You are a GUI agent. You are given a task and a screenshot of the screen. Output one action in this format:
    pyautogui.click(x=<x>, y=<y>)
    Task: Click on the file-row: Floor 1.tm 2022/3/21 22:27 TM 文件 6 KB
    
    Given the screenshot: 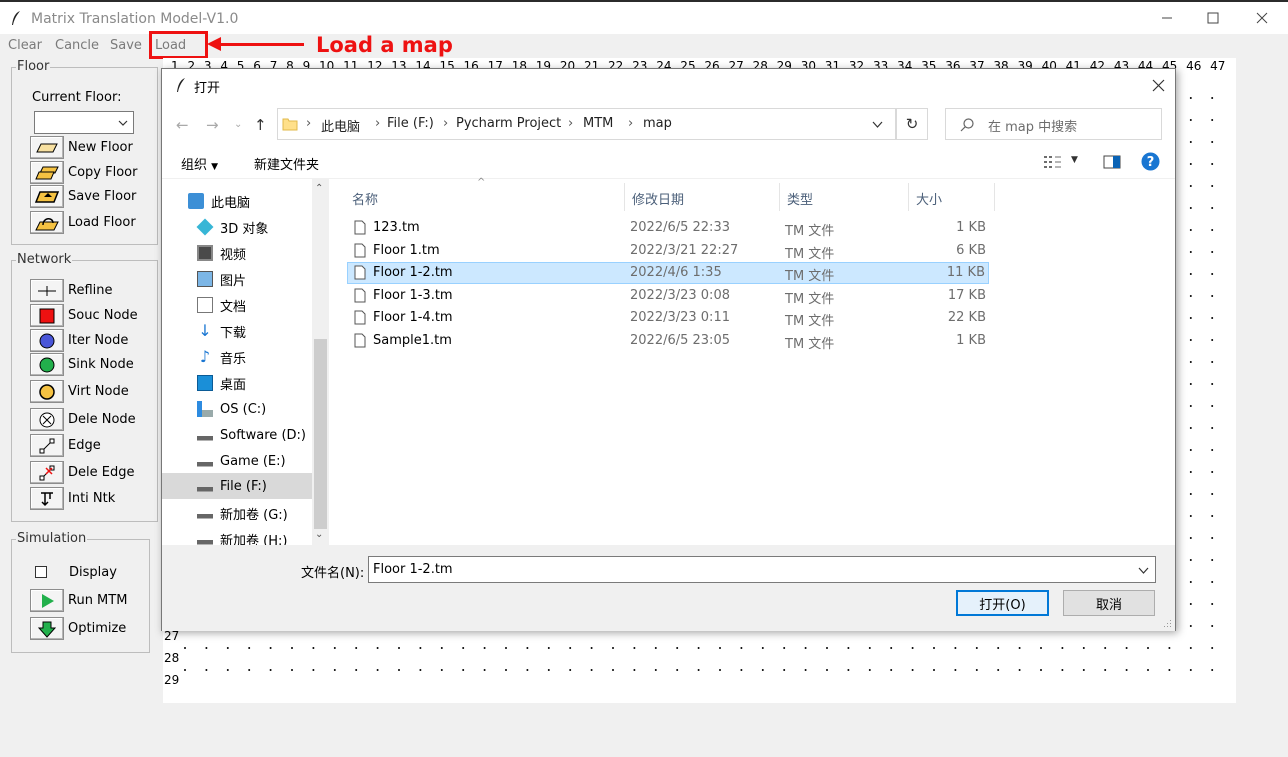 What is the action you would take?
    pyautogui.click(x=669, y=251)
    